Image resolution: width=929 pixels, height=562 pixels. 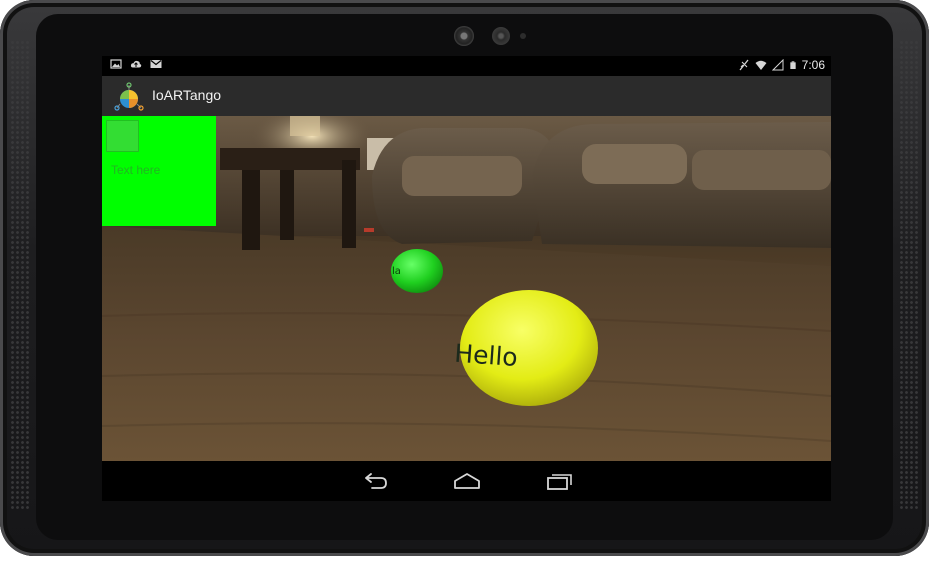 What do you see at coordinates (744, 65) in the screenshot?
I see `no-signal-icon` at bounding box center [744, 65].